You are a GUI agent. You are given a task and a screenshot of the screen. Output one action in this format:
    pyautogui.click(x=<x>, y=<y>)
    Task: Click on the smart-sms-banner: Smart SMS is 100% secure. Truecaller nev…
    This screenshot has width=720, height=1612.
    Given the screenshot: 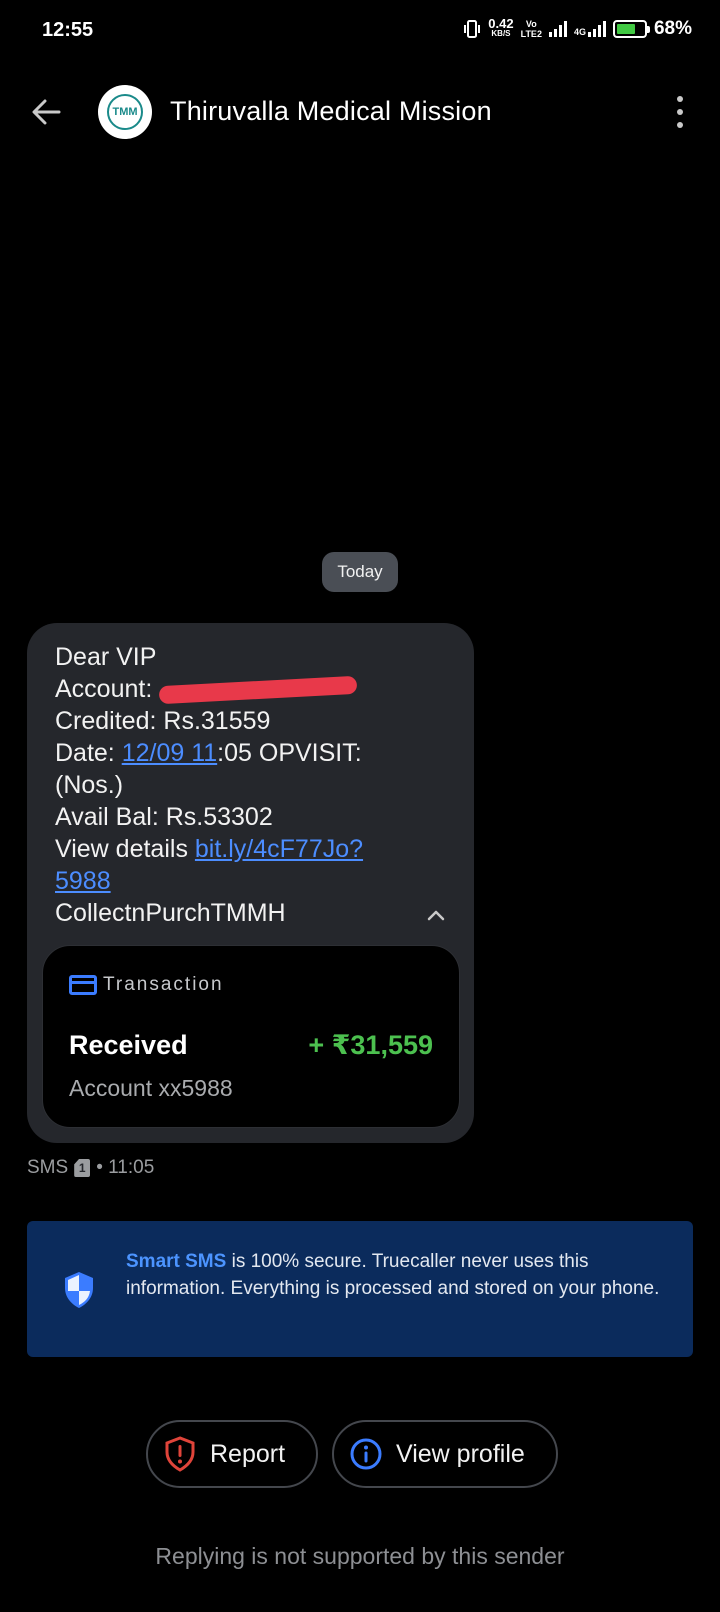 What is the action you would take?
    pyautogui.click(x=360, y=1289)
    